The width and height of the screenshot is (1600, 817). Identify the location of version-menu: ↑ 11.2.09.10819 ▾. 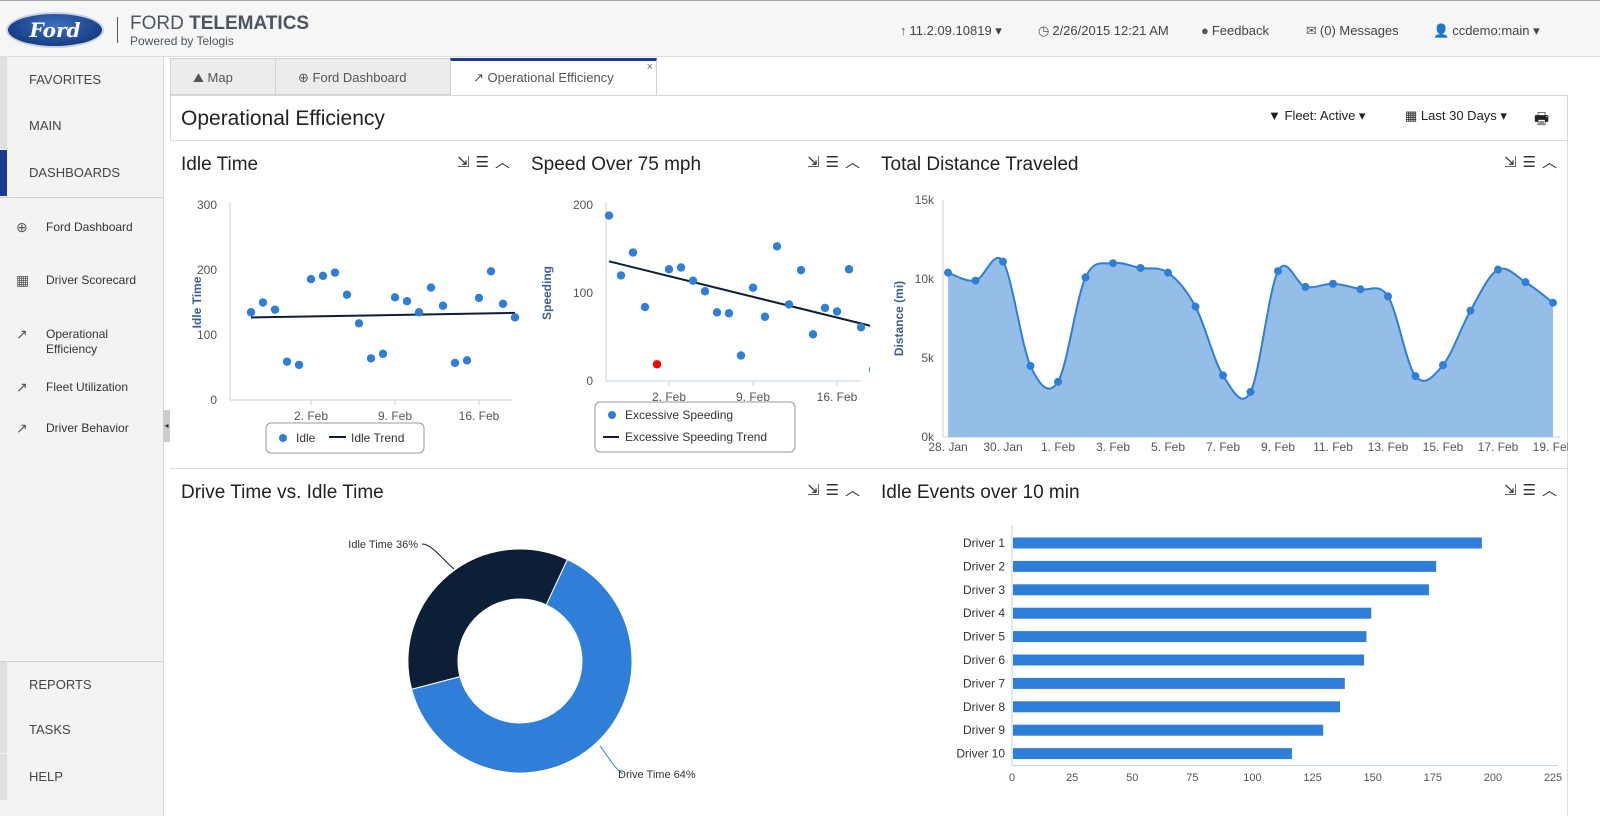
(951, 31).